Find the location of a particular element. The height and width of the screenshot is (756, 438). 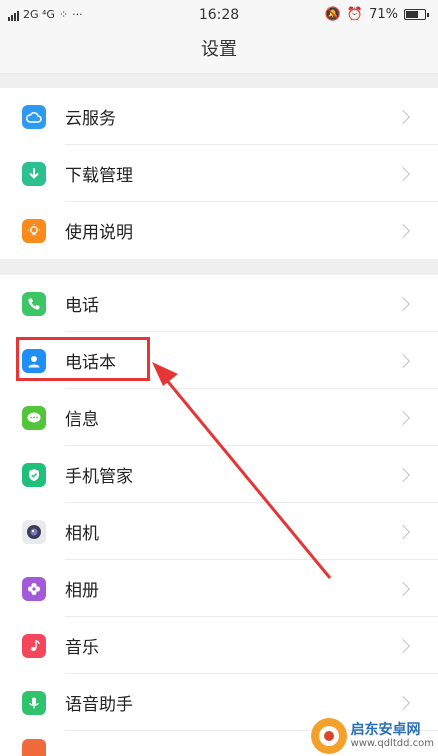

battery-icon is located at coordinates (416, 14).